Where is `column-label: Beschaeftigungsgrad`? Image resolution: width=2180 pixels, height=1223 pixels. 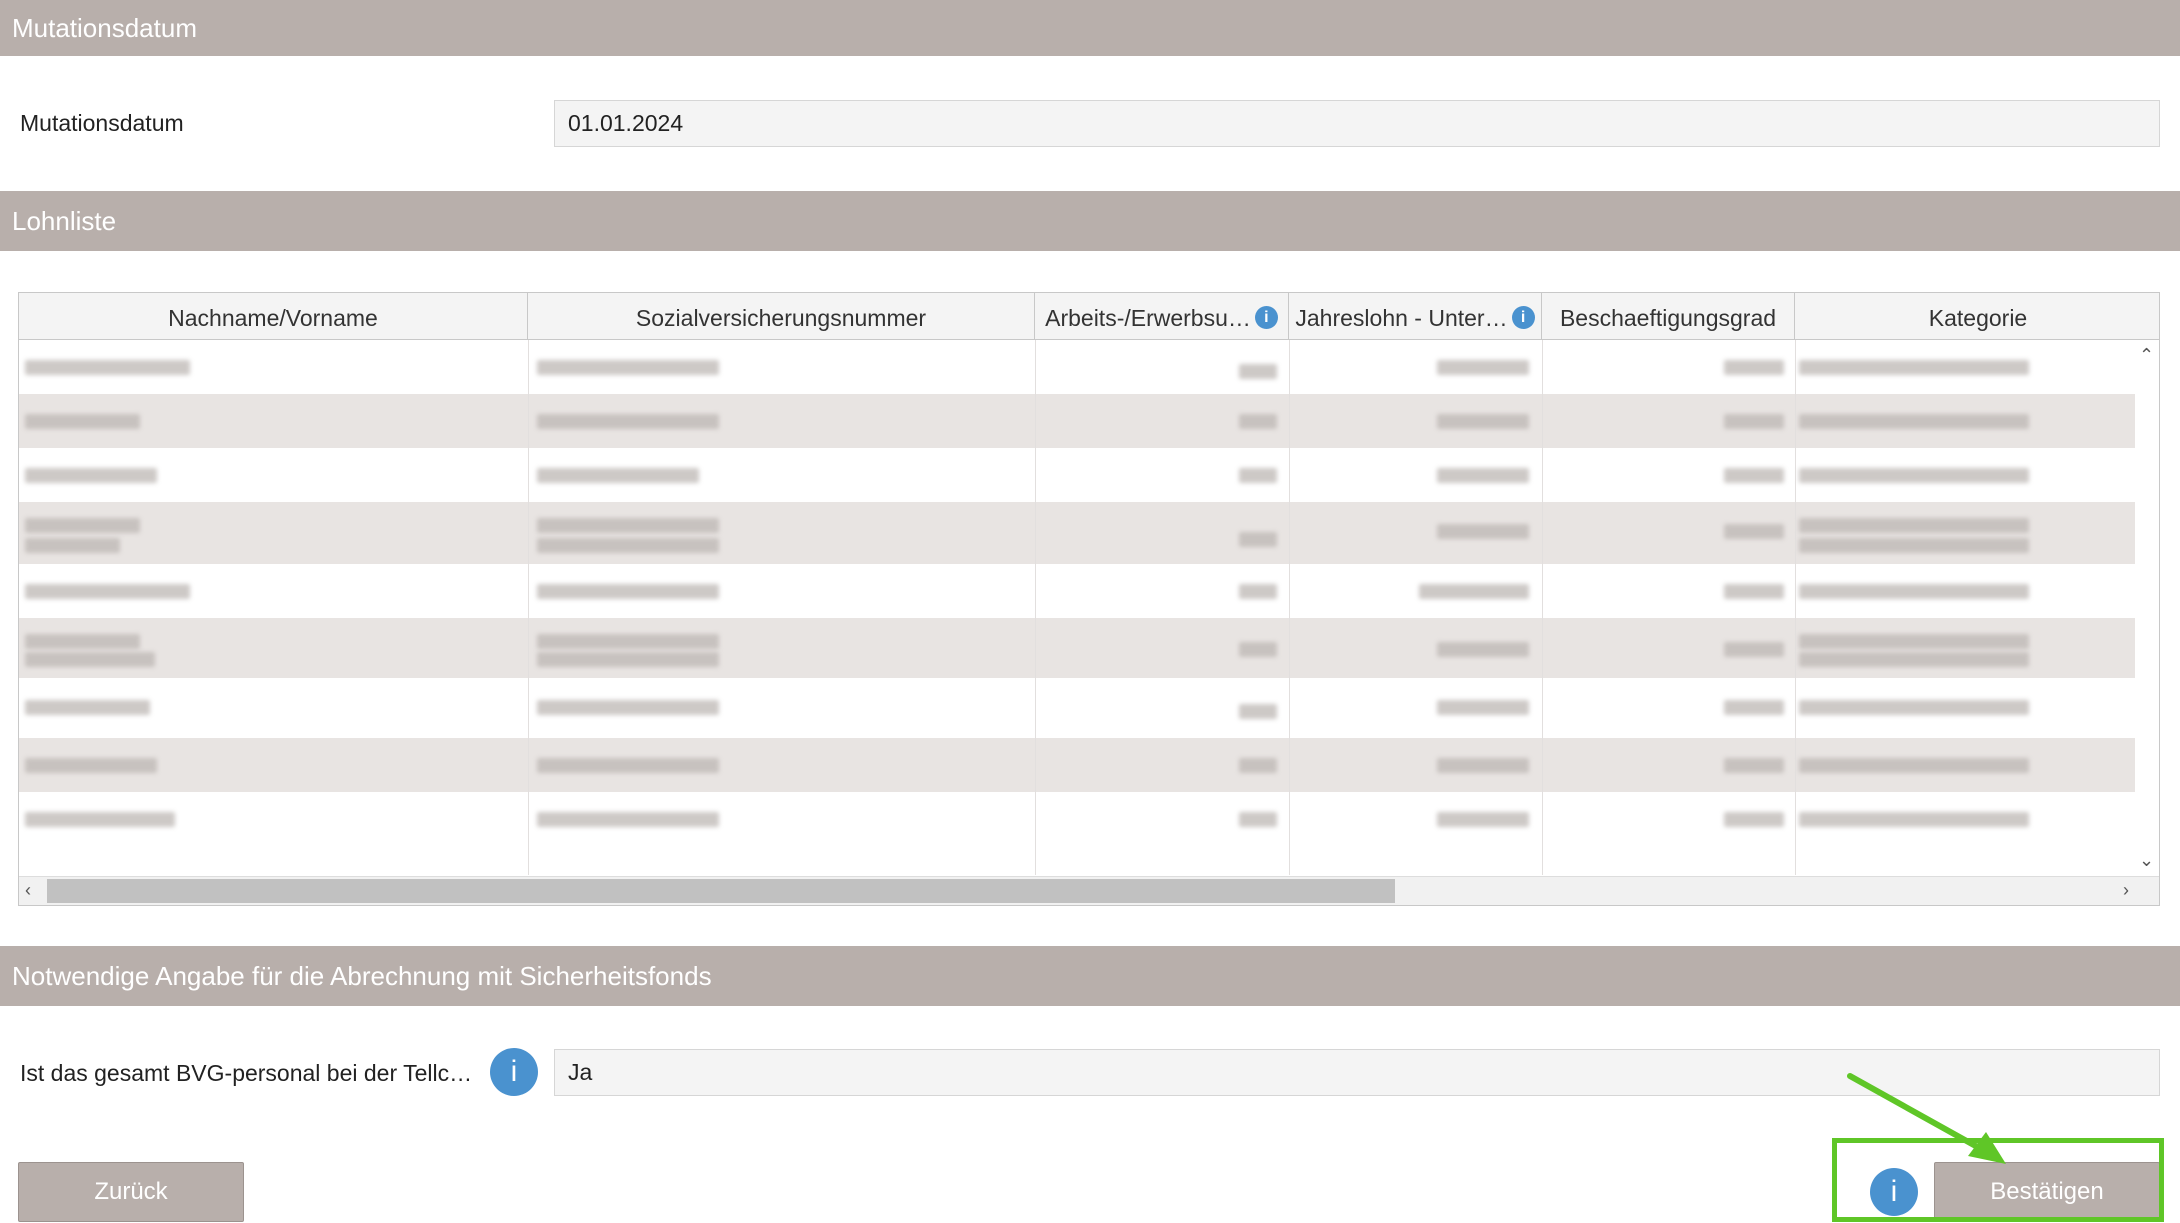 column-label: Beschaeftigungsgrad is located at coordinates (1668, 317).